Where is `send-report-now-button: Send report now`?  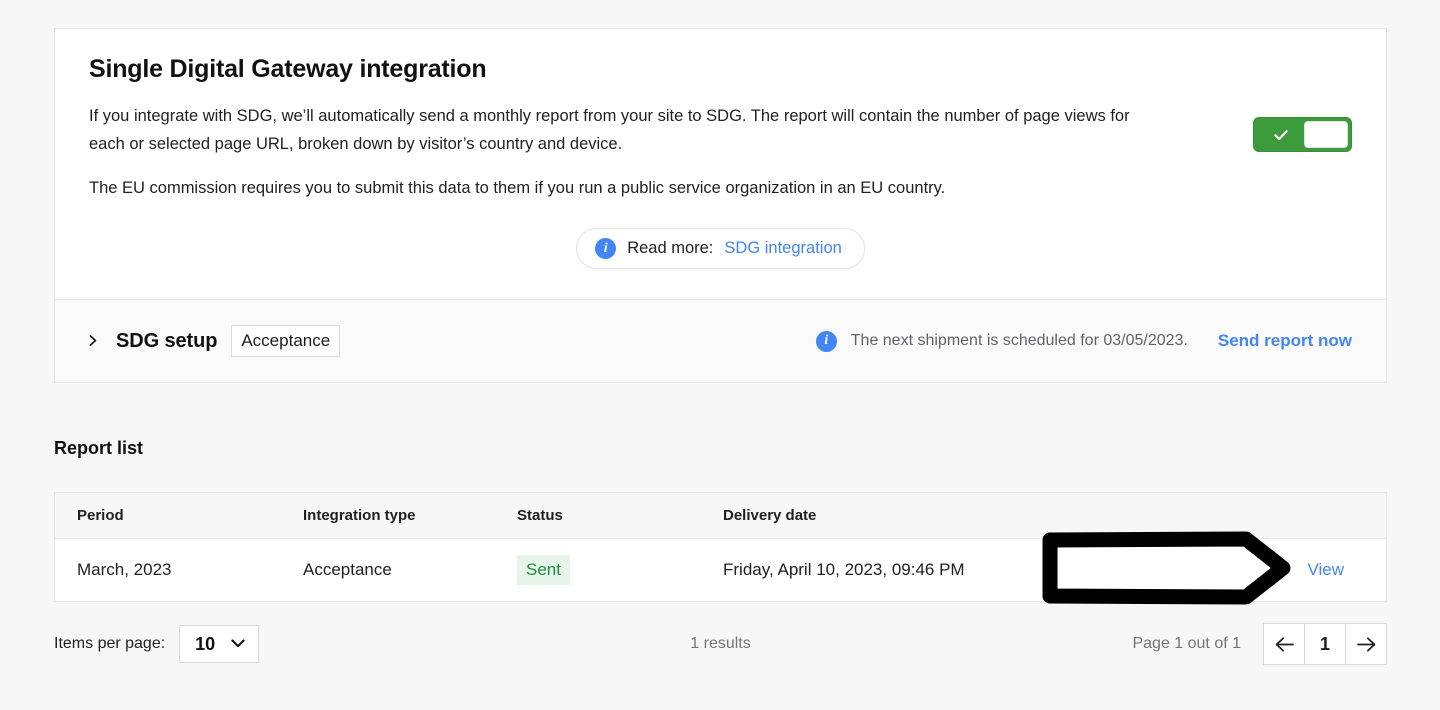 send-report-now-button: Send report now is located at coordinates (1285, 341).